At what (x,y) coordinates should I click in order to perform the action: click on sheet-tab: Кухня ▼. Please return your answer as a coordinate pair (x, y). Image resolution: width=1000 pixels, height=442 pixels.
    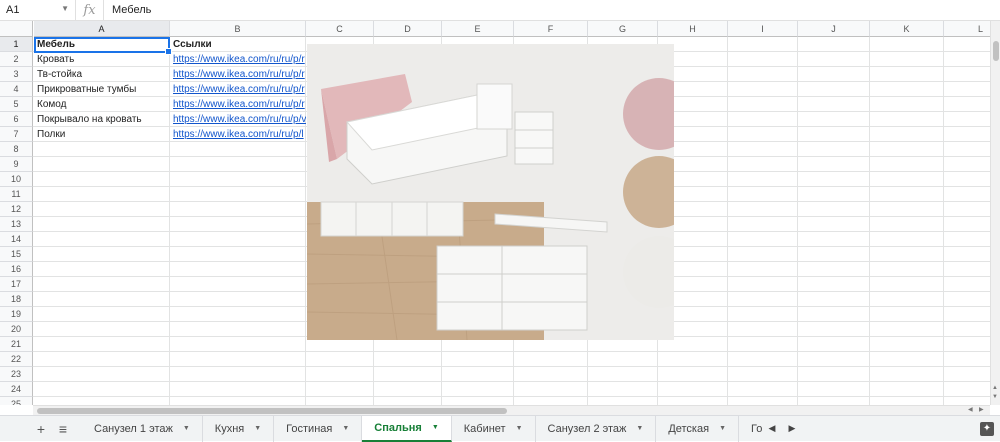
    Looking at the image, I should click on (239, 428).